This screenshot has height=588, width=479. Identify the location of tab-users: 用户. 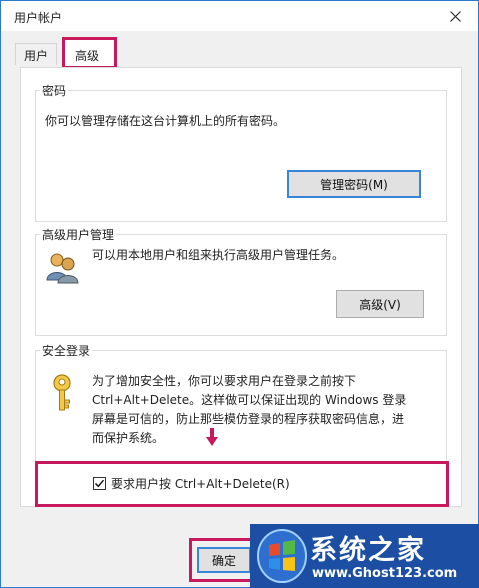
(36, 54).